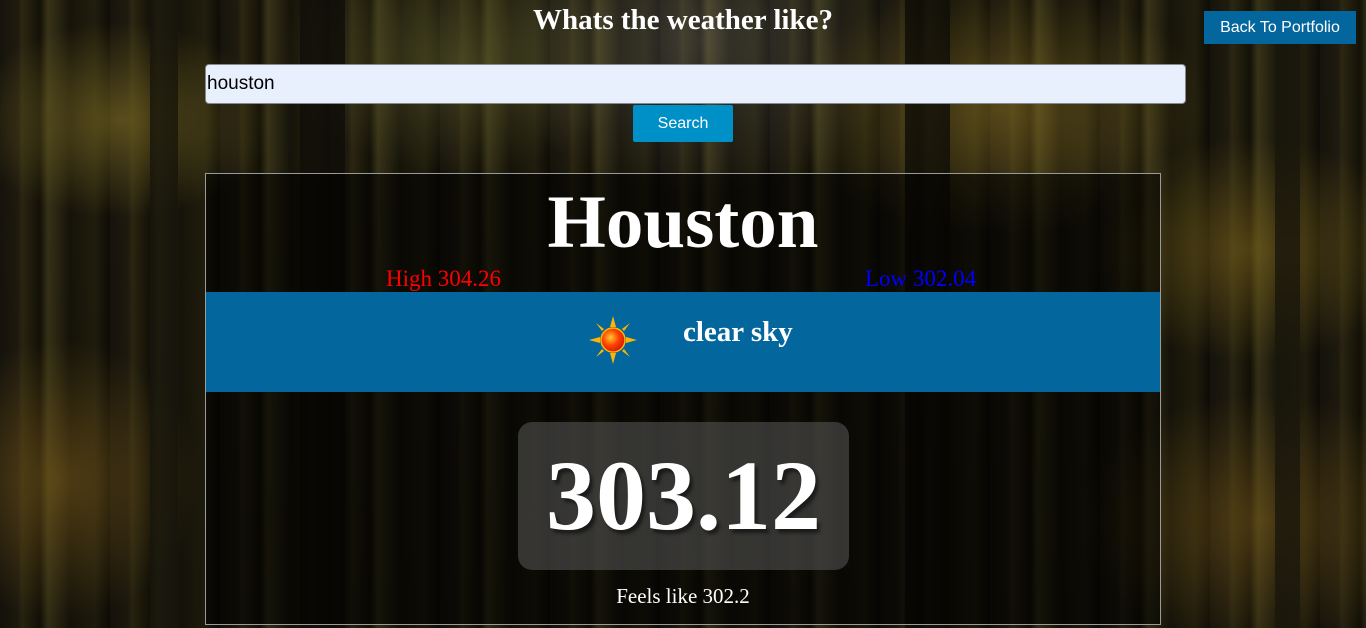  What do you see at coordinates (683, 20) in the screenshot?
I see `page-title: Whats the weather like?` at bounding box center [683, 20].